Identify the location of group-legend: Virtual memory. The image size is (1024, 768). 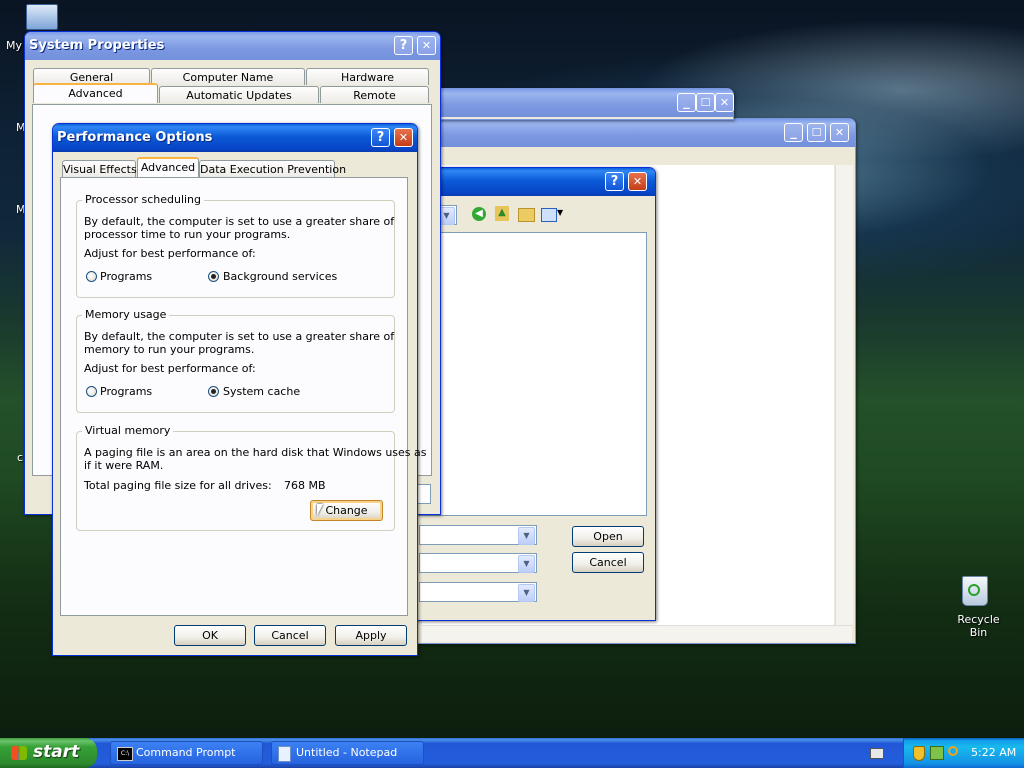
(128, 430).